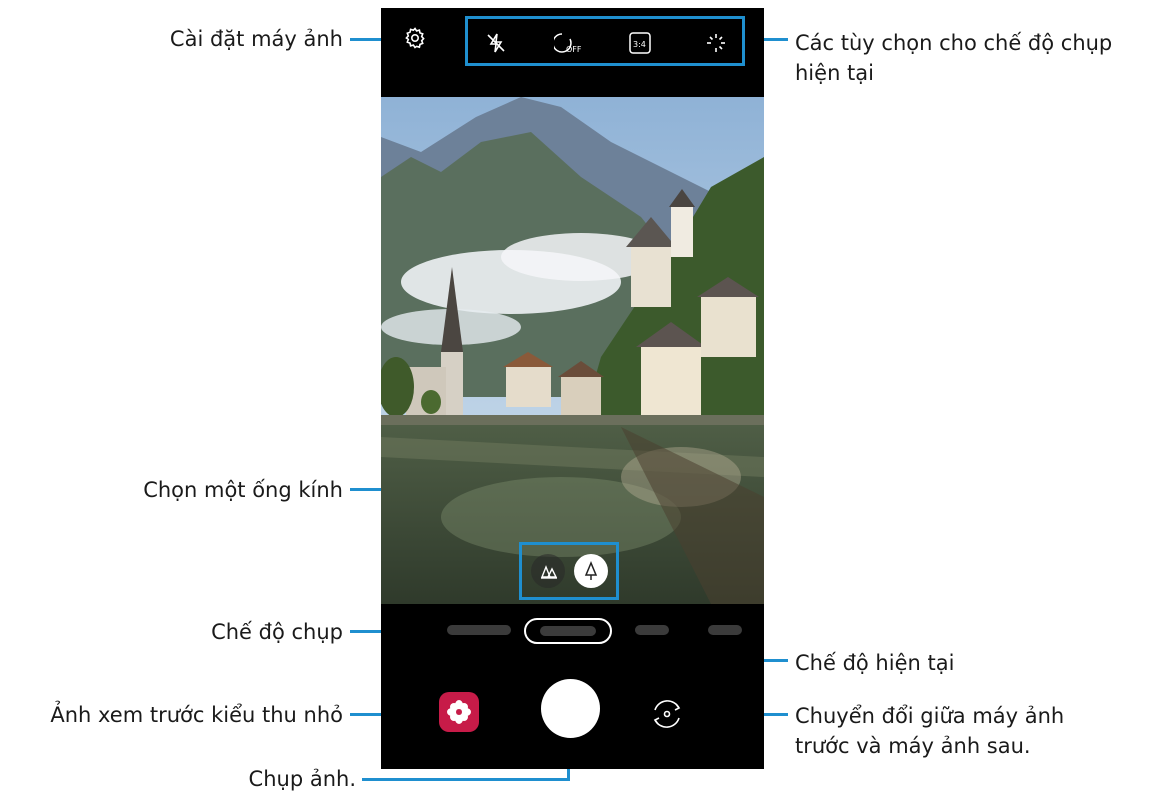 This screenshot has height=803, width=1164. I want to click on annotation-camera-settings: Cài đặt máy ảnh, so click(256, 39).